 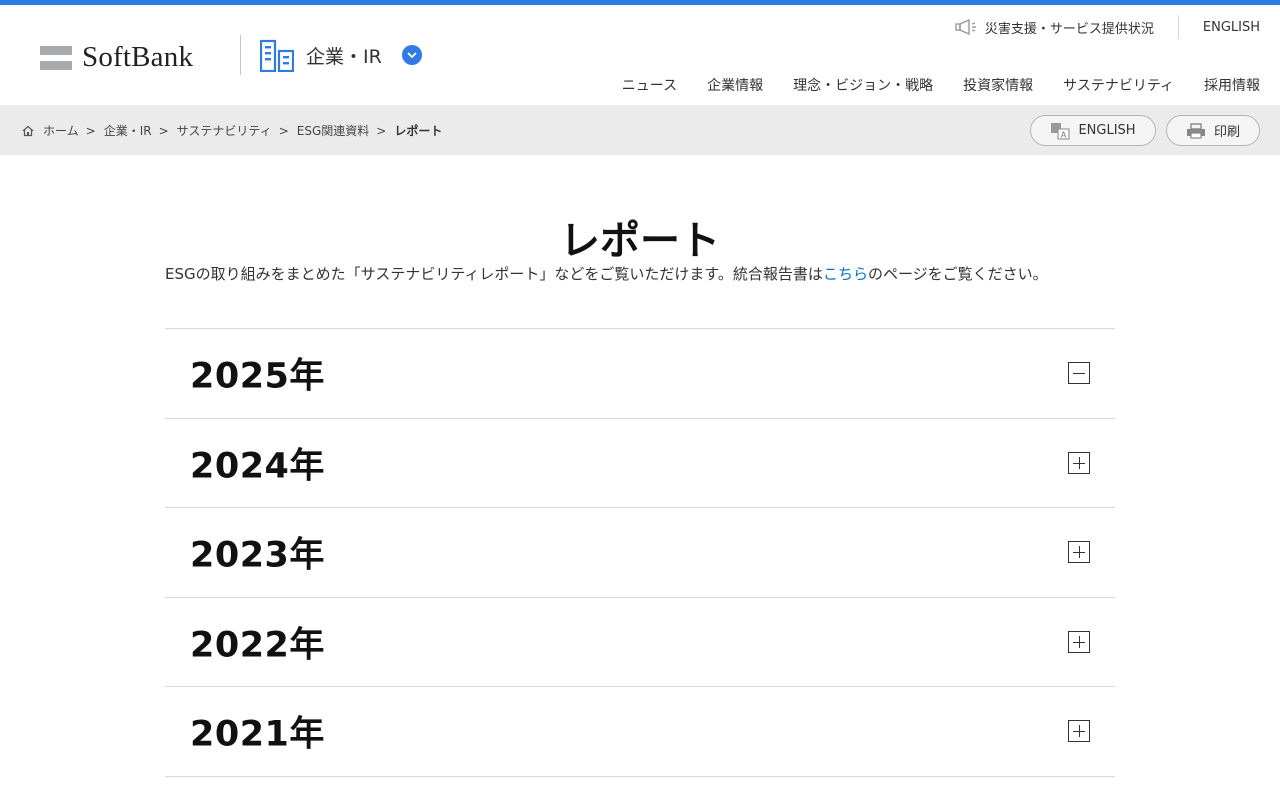 I want to click on accordion-item: 2023年, so click(x=640, y=553).